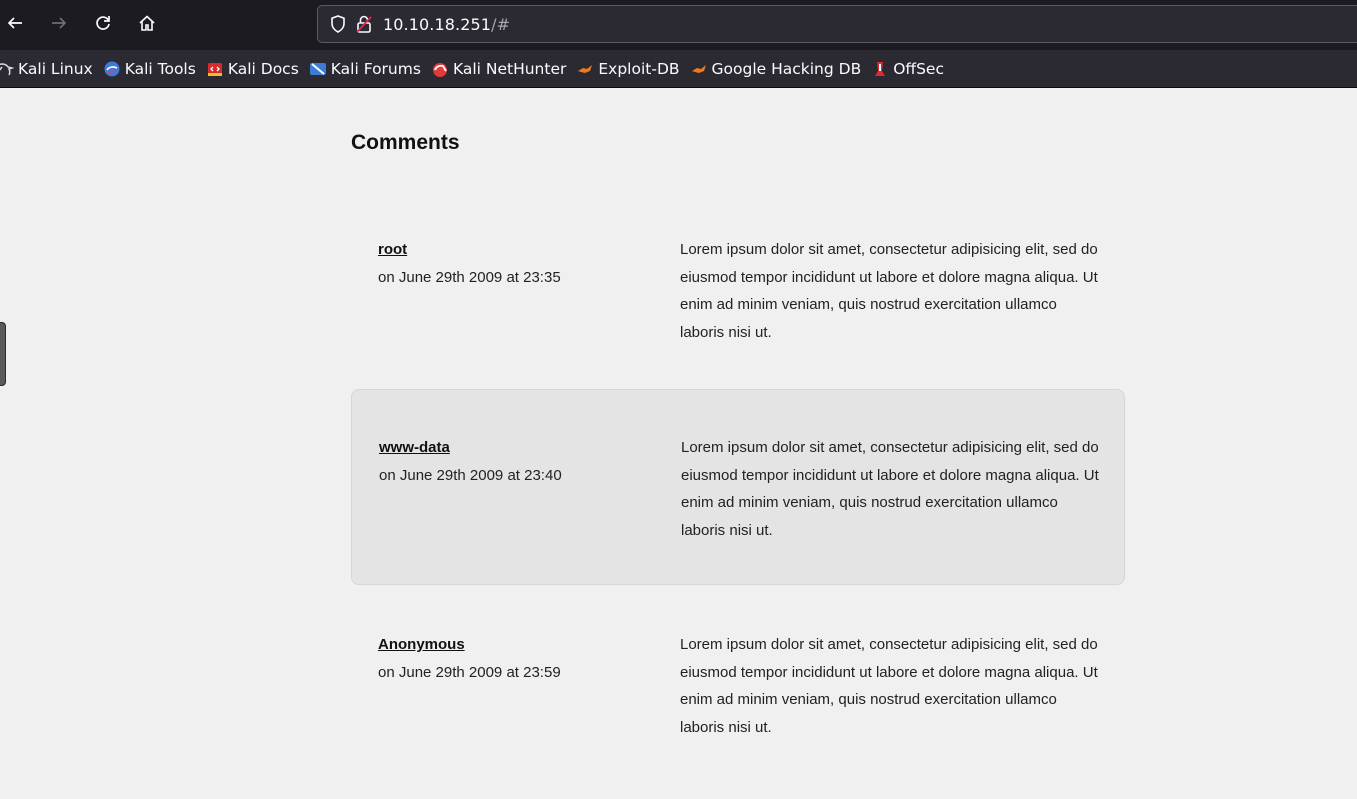 The width and height of the screenshot is (1357, 799). I want to click on comment-date: on June 29th 2009 at 23:40, so click(470, 475).